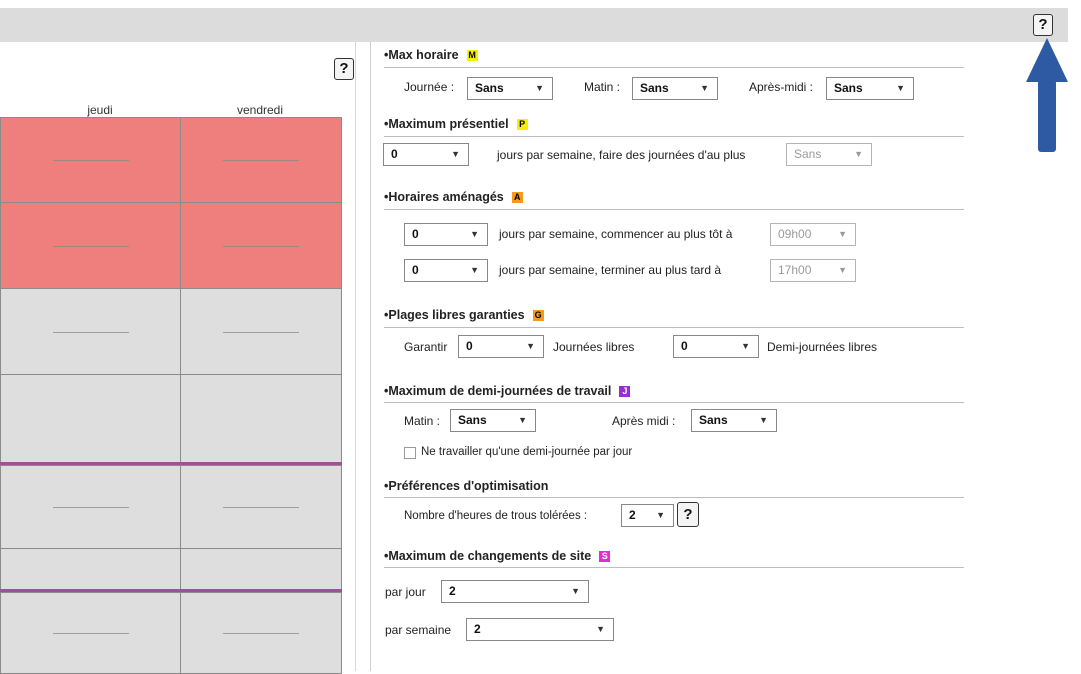 The width and height of the screenshot is (1081, 674). What do you see at coordinates (813, 234) in the screenshot?
I see `amenages-start-time-select: 09h00 ▼` at bounding box center [813, 234].